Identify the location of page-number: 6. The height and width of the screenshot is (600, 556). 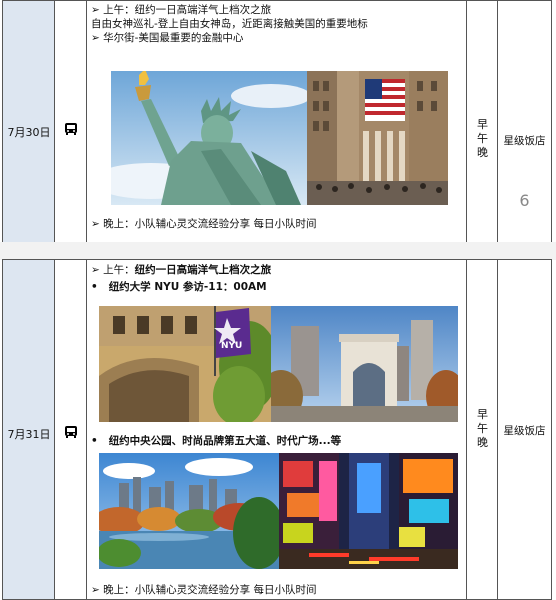
(524, 200).